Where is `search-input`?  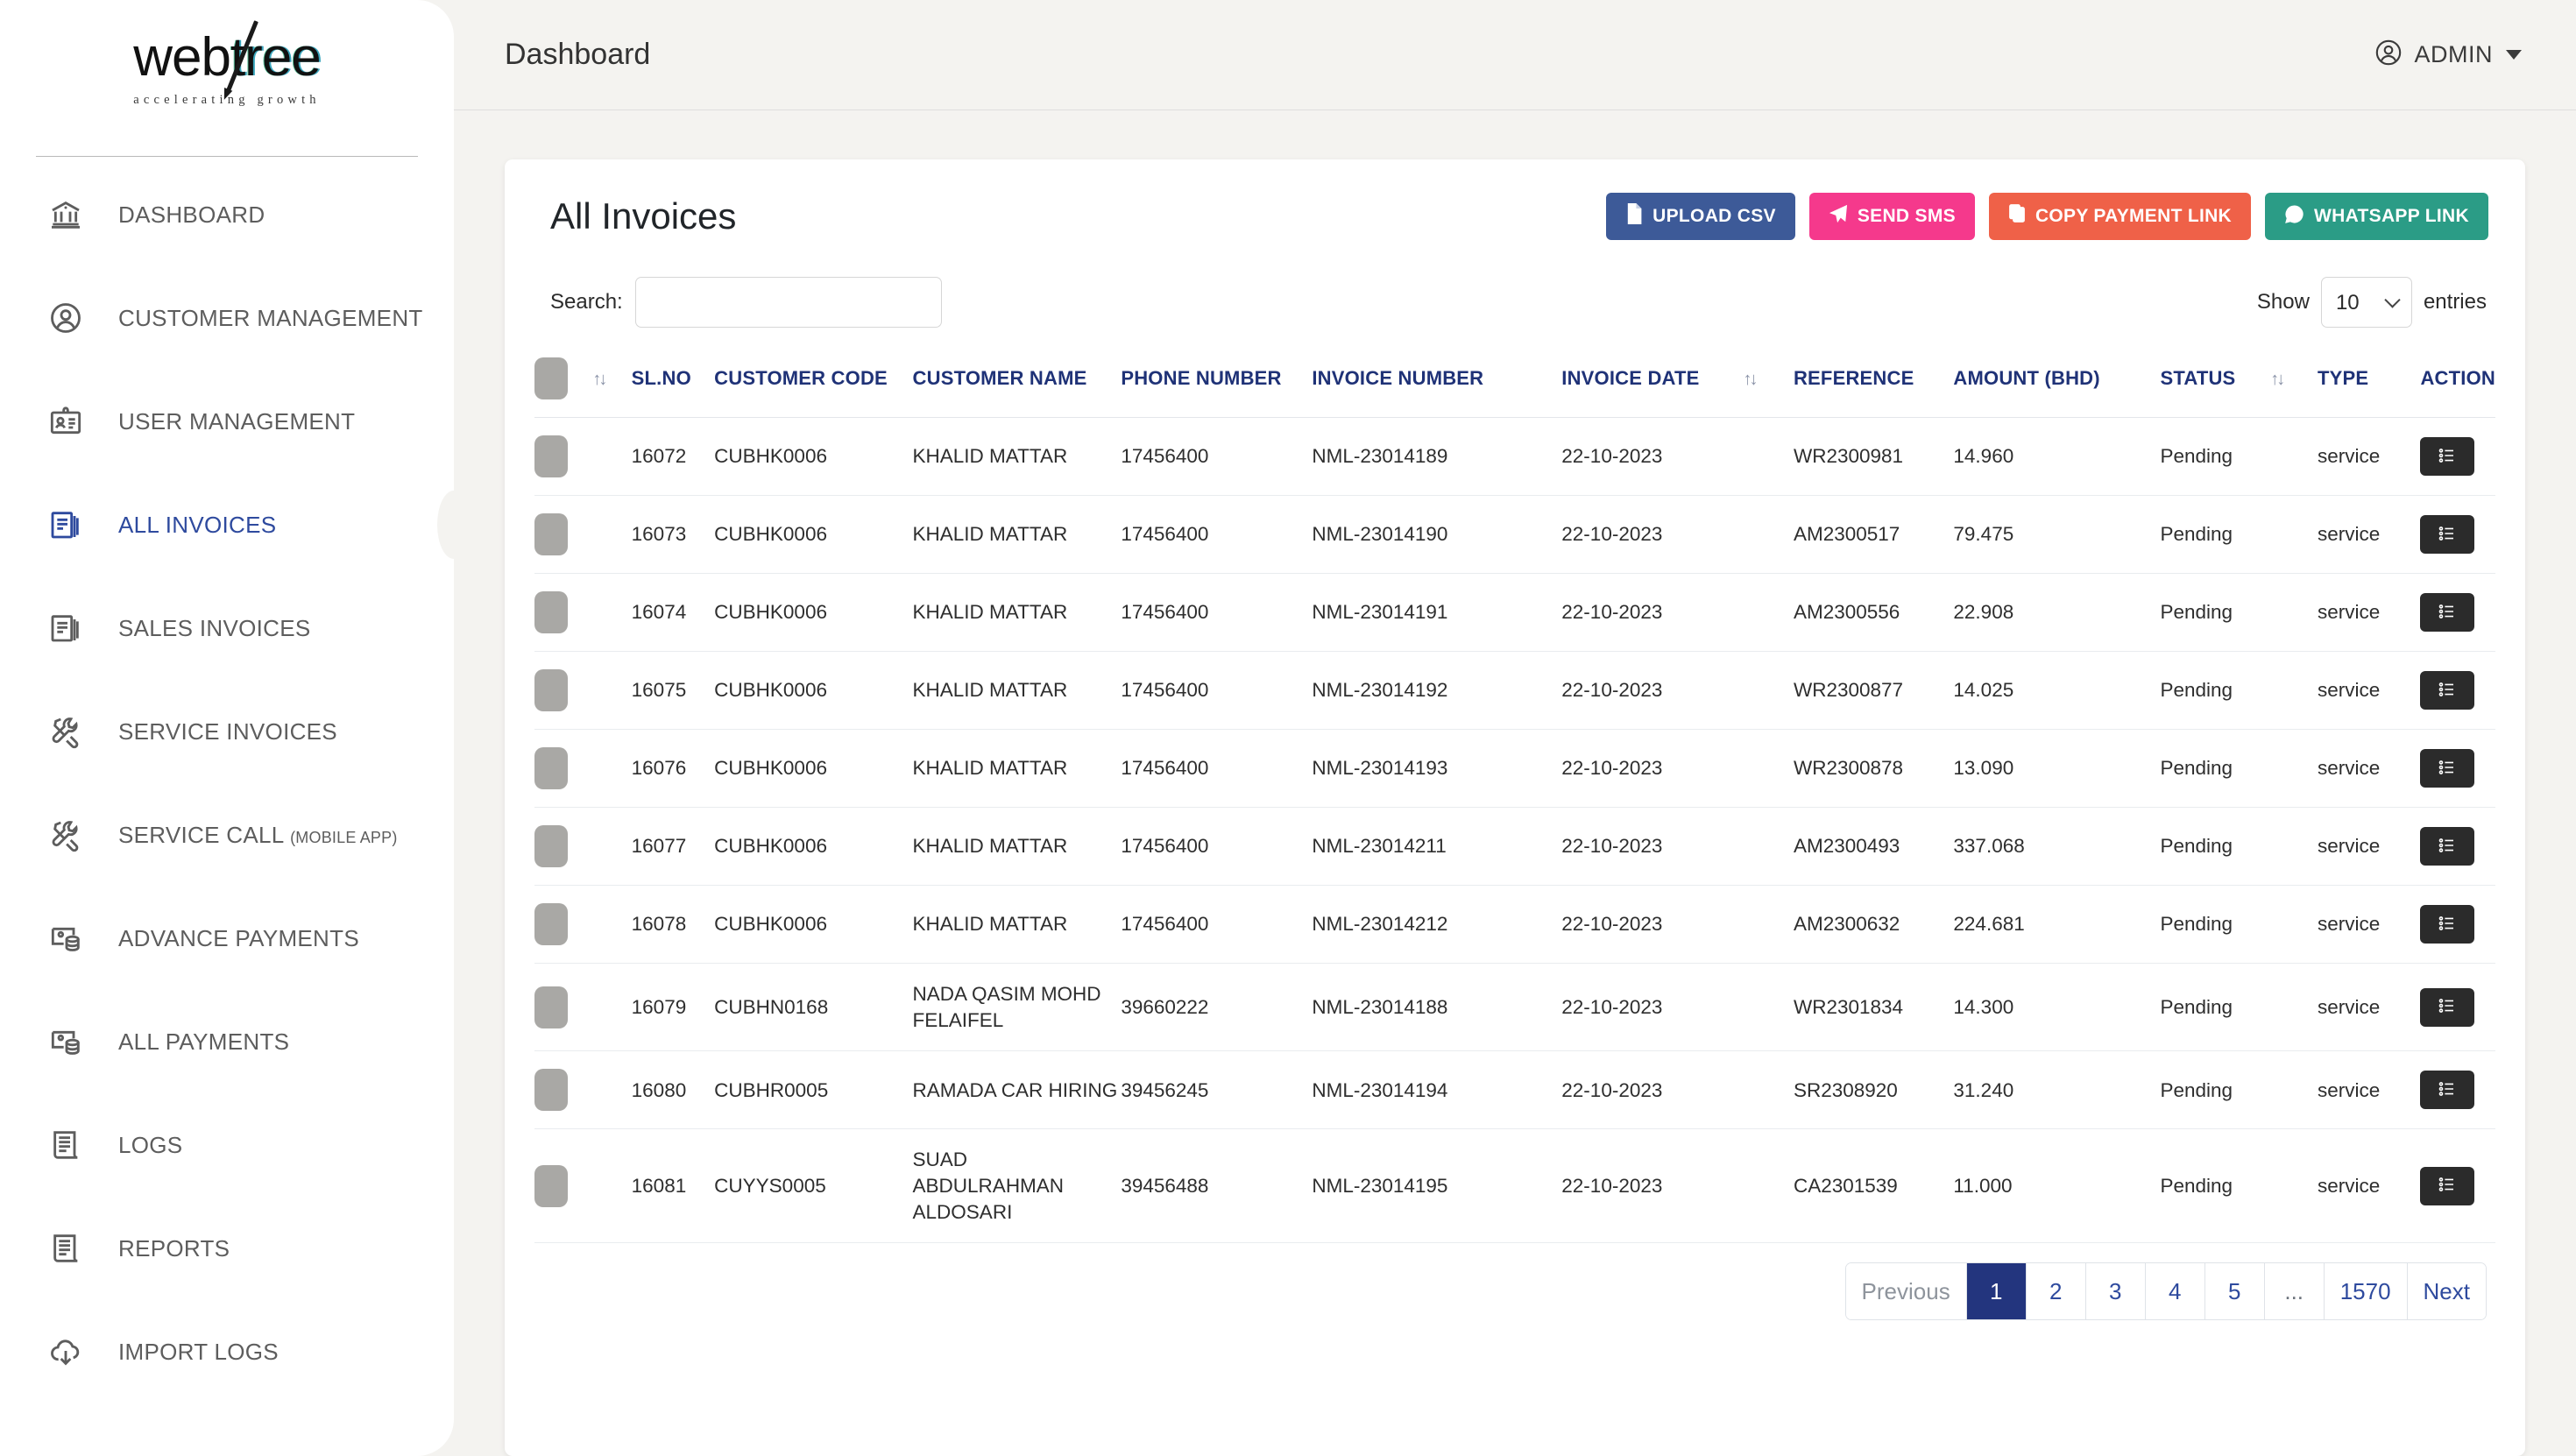
search-input is located at coordinates (788, 302).